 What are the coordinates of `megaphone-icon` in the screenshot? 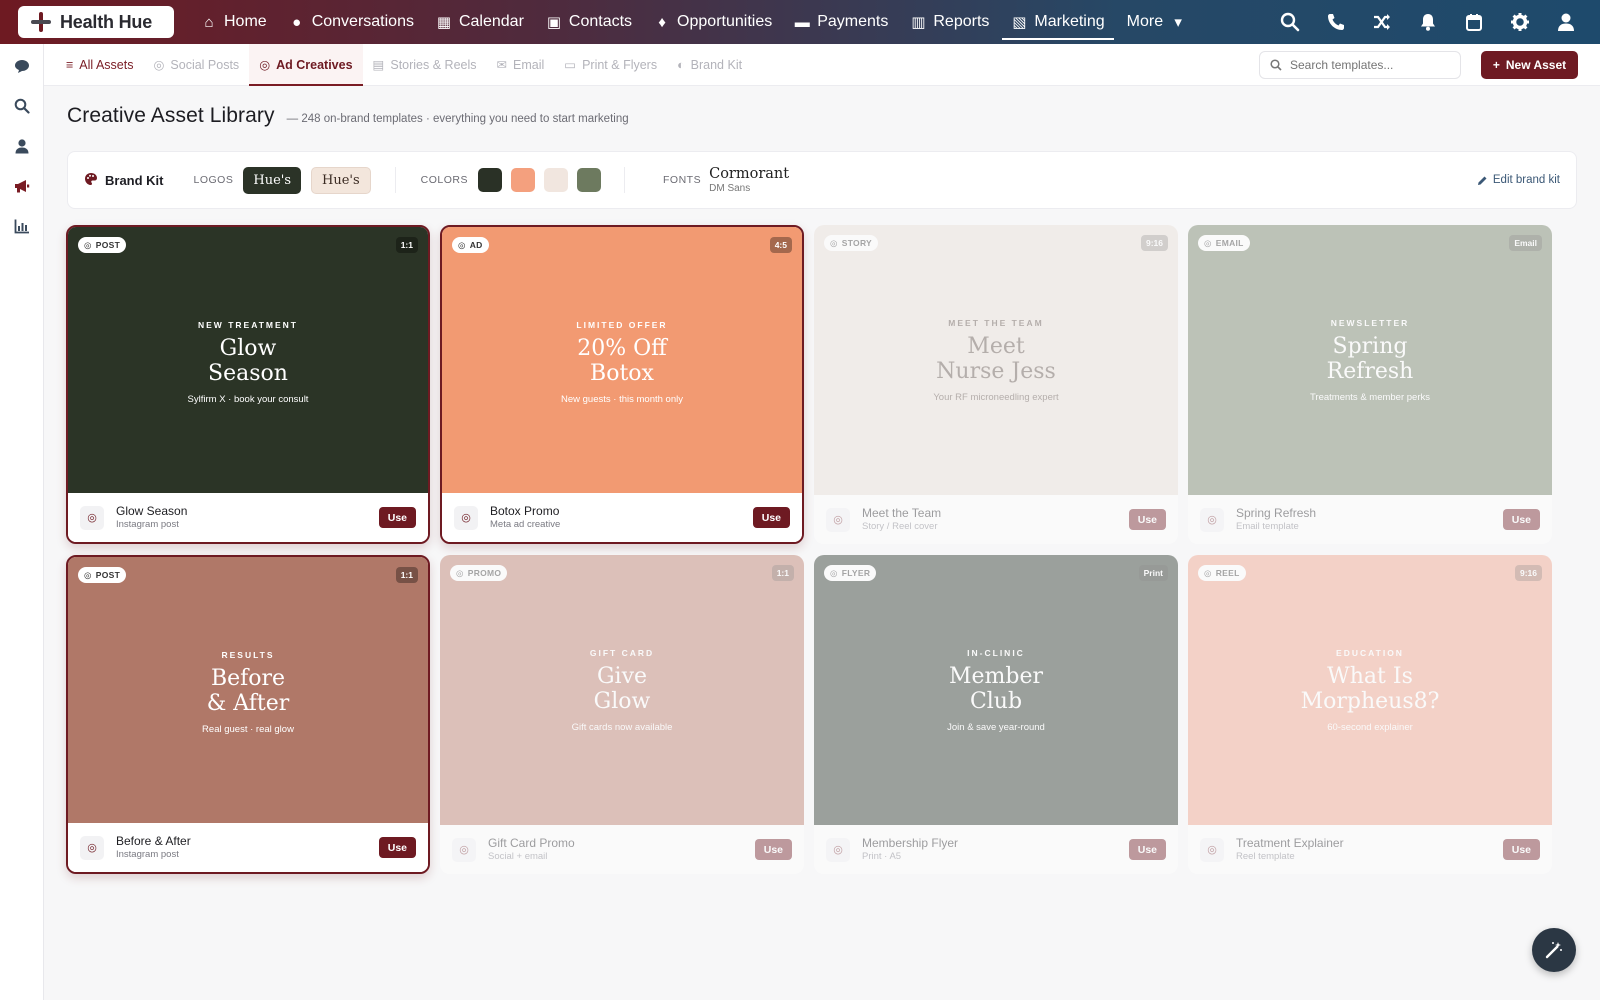 It's located at (22, 186).